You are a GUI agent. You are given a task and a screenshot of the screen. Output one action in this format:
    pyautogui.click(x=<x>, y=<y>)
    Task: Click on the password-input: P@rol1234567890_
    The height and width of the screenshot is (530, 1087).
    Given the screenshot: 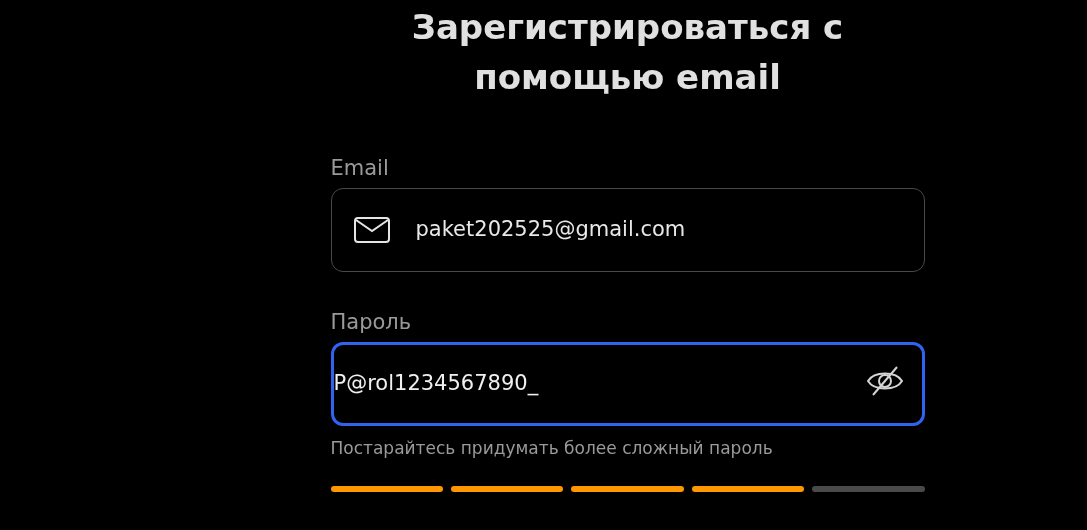 What is the action you would take?
    pyautogui.click(x=599, y=384)
    